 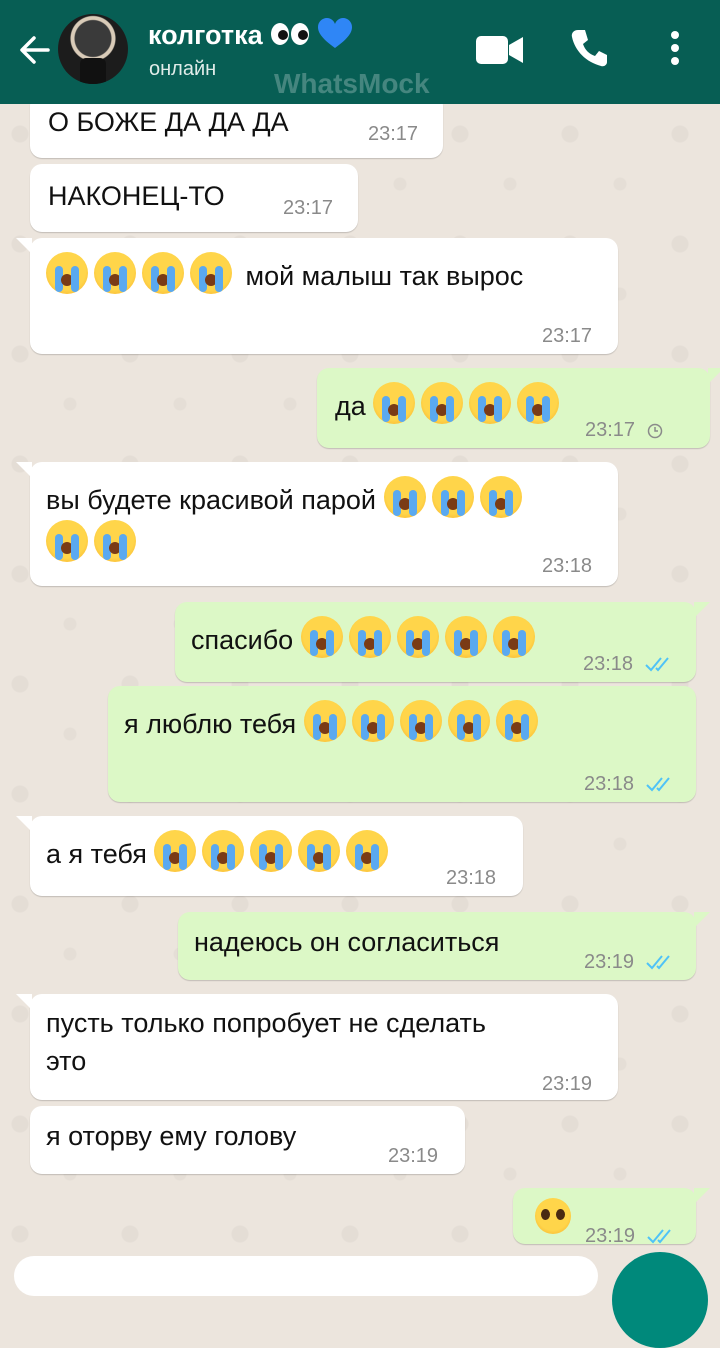 What do you see at coordinates (444, 947) in the screenshot?
I see `message-bubble-outgoing: надеюсь он согласиться 23:19` at bounding box center [444, 947].